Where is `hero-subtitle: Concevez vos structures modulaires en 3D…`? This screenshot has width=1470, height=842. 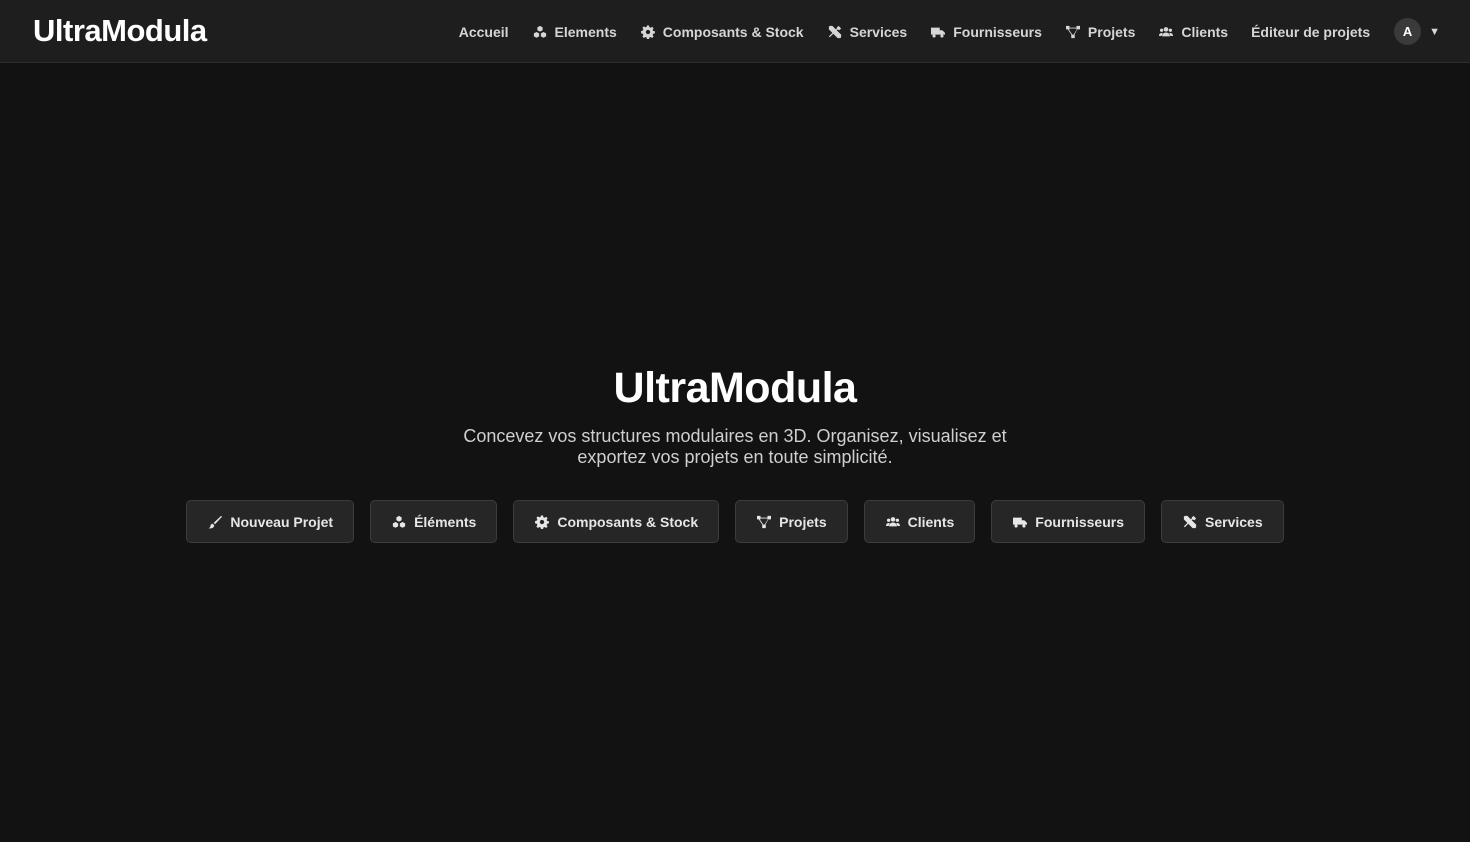
hero-subtitle: Concevez vos structures modulaires en 3D… is located at coordinates (735, 446).